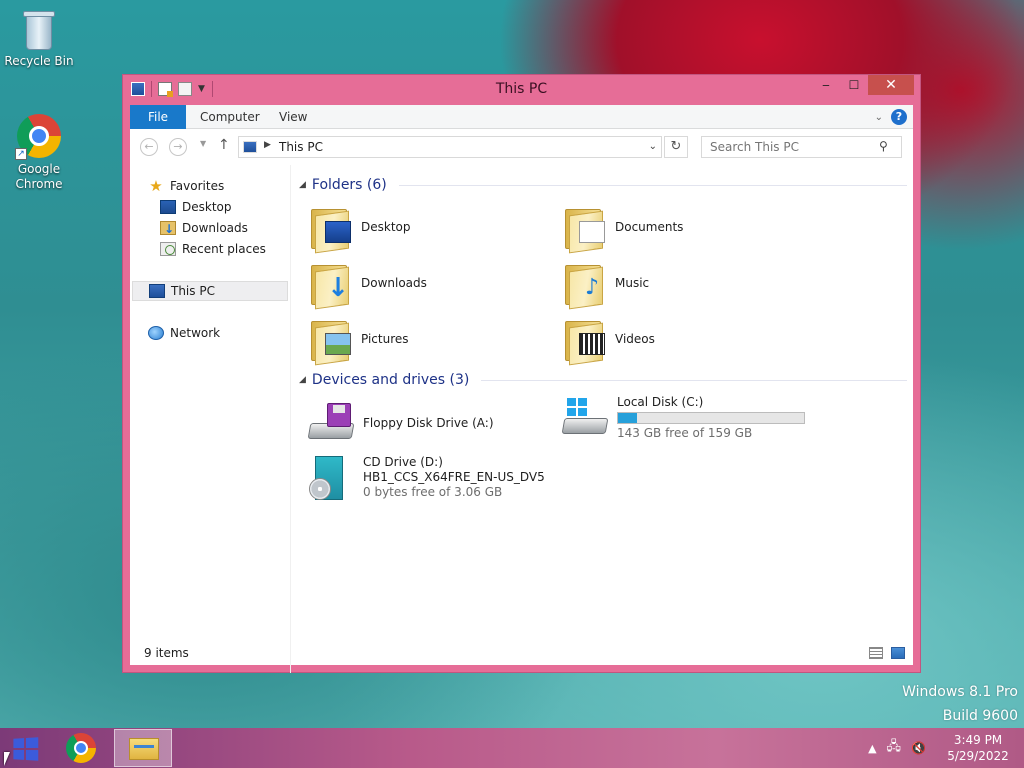 The image size is (1024, 768). What do you see at coordinates (39, 176) in the screenshot?
I see `desktop-icon-label: Google Chrome` at bounding box center [39, 176].